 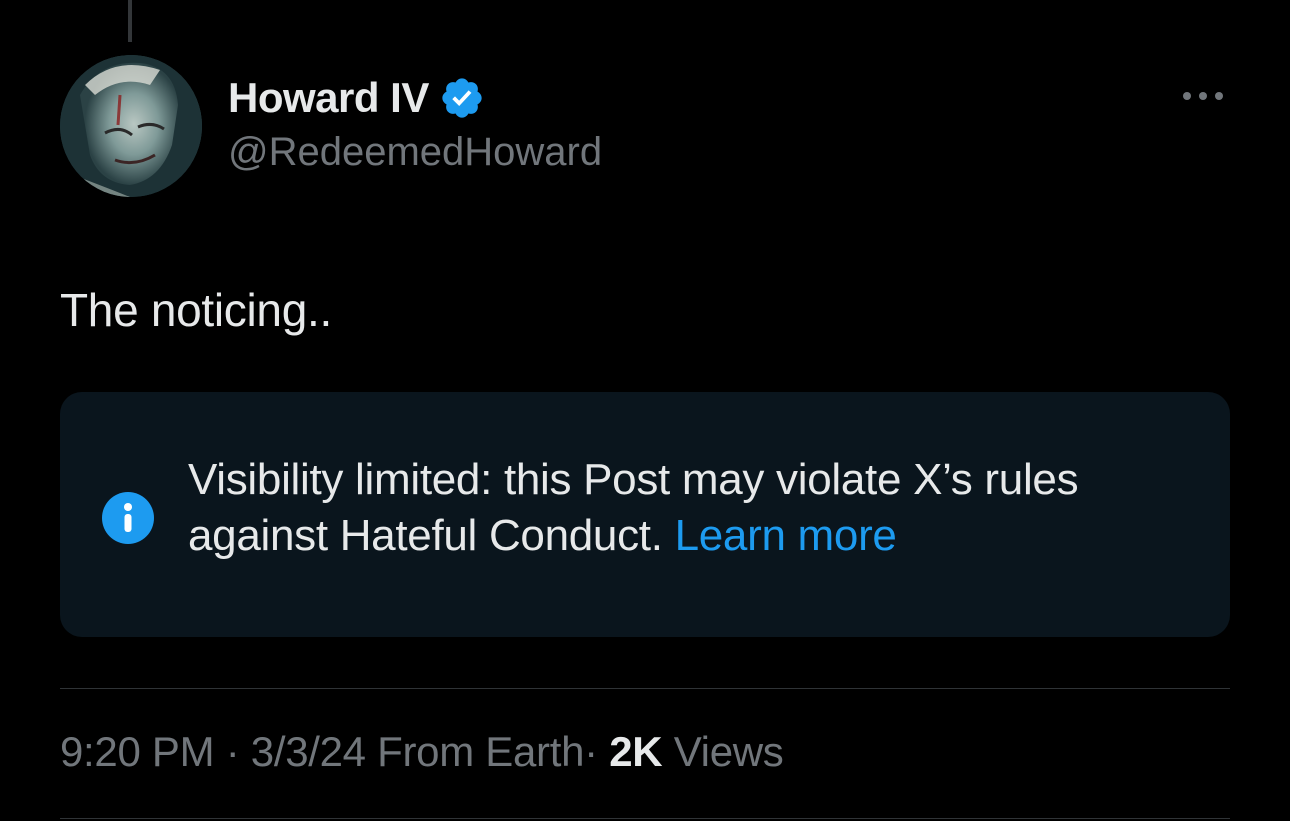 I want to click on thread-connector-line, so click(x=130, y=21).